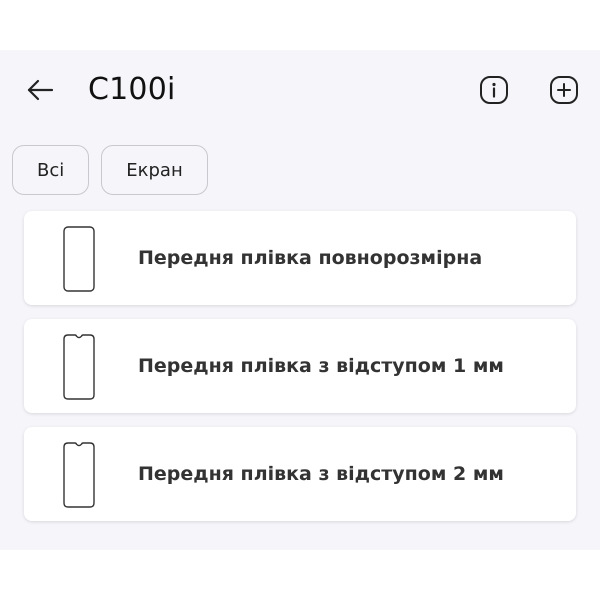 The width and height of the screenshot is (600, 600). Describe the element at coordinates (321, 366) in the screenshot. I see `list-item-label: Передня плівка з відступом 1 мм` at that location.